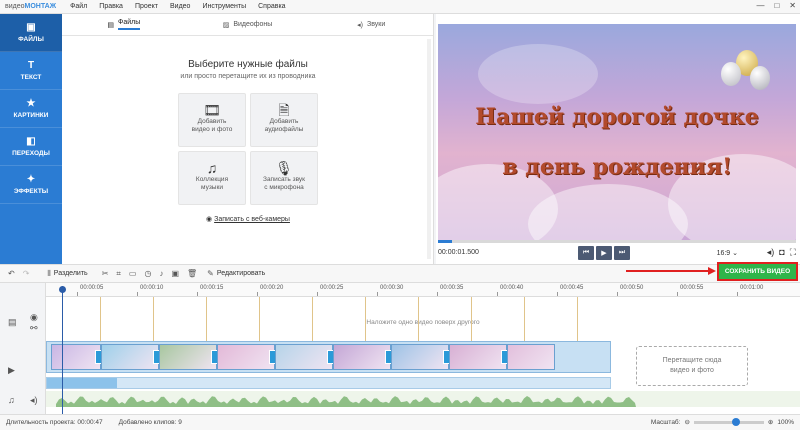 Image resolution: width=800 pixels, height=430 pixels. I want to click on previous-frame-button: ⏮, so click(586, 253).